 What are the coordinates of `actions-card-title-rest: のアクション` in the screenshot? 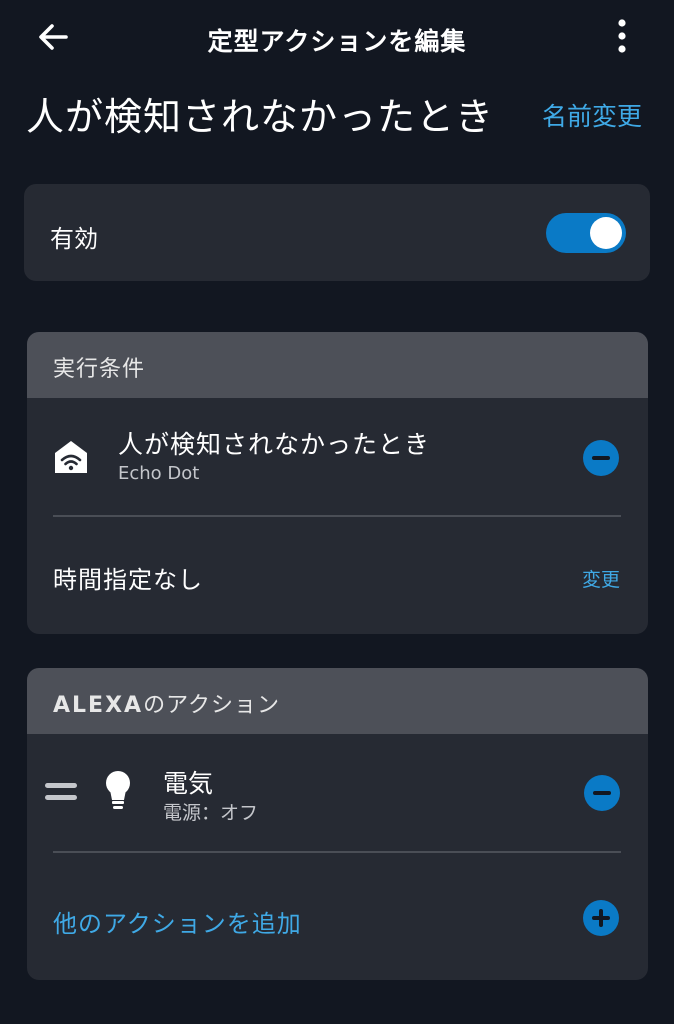 It's located at (211, 705).